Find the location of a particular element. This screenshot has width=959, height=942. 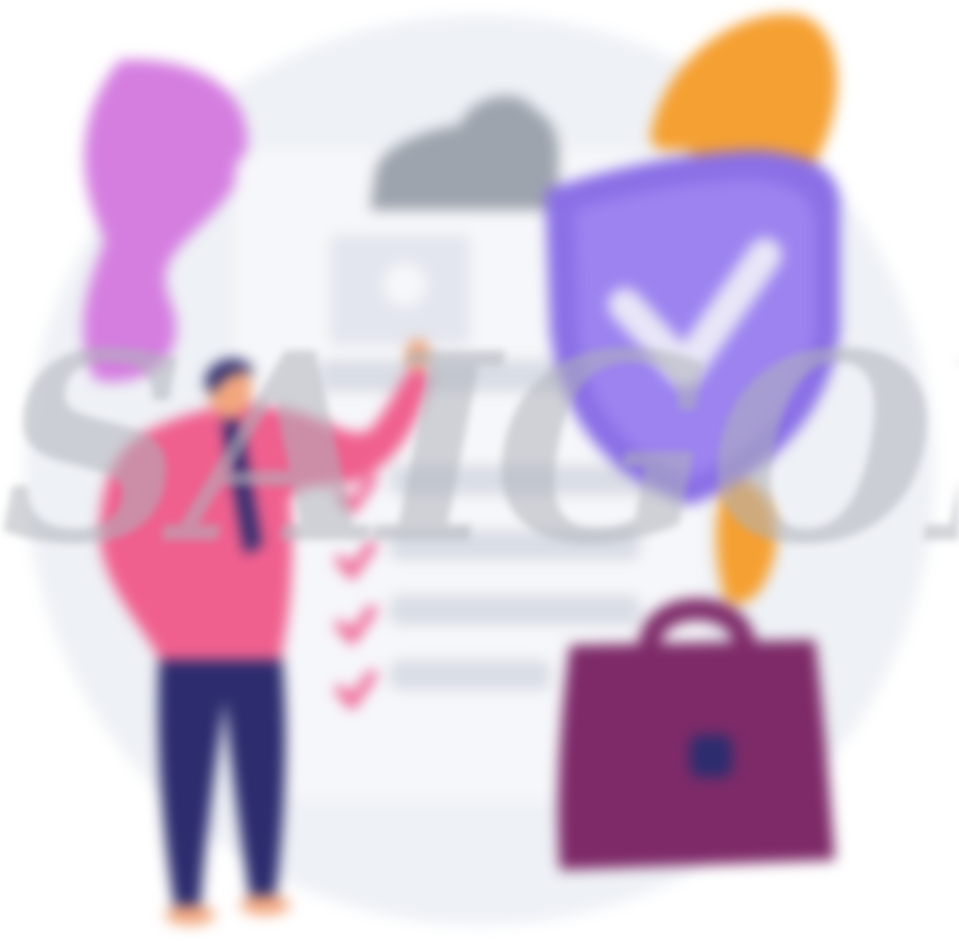

checklist-line is located at coordinates (470, 675).